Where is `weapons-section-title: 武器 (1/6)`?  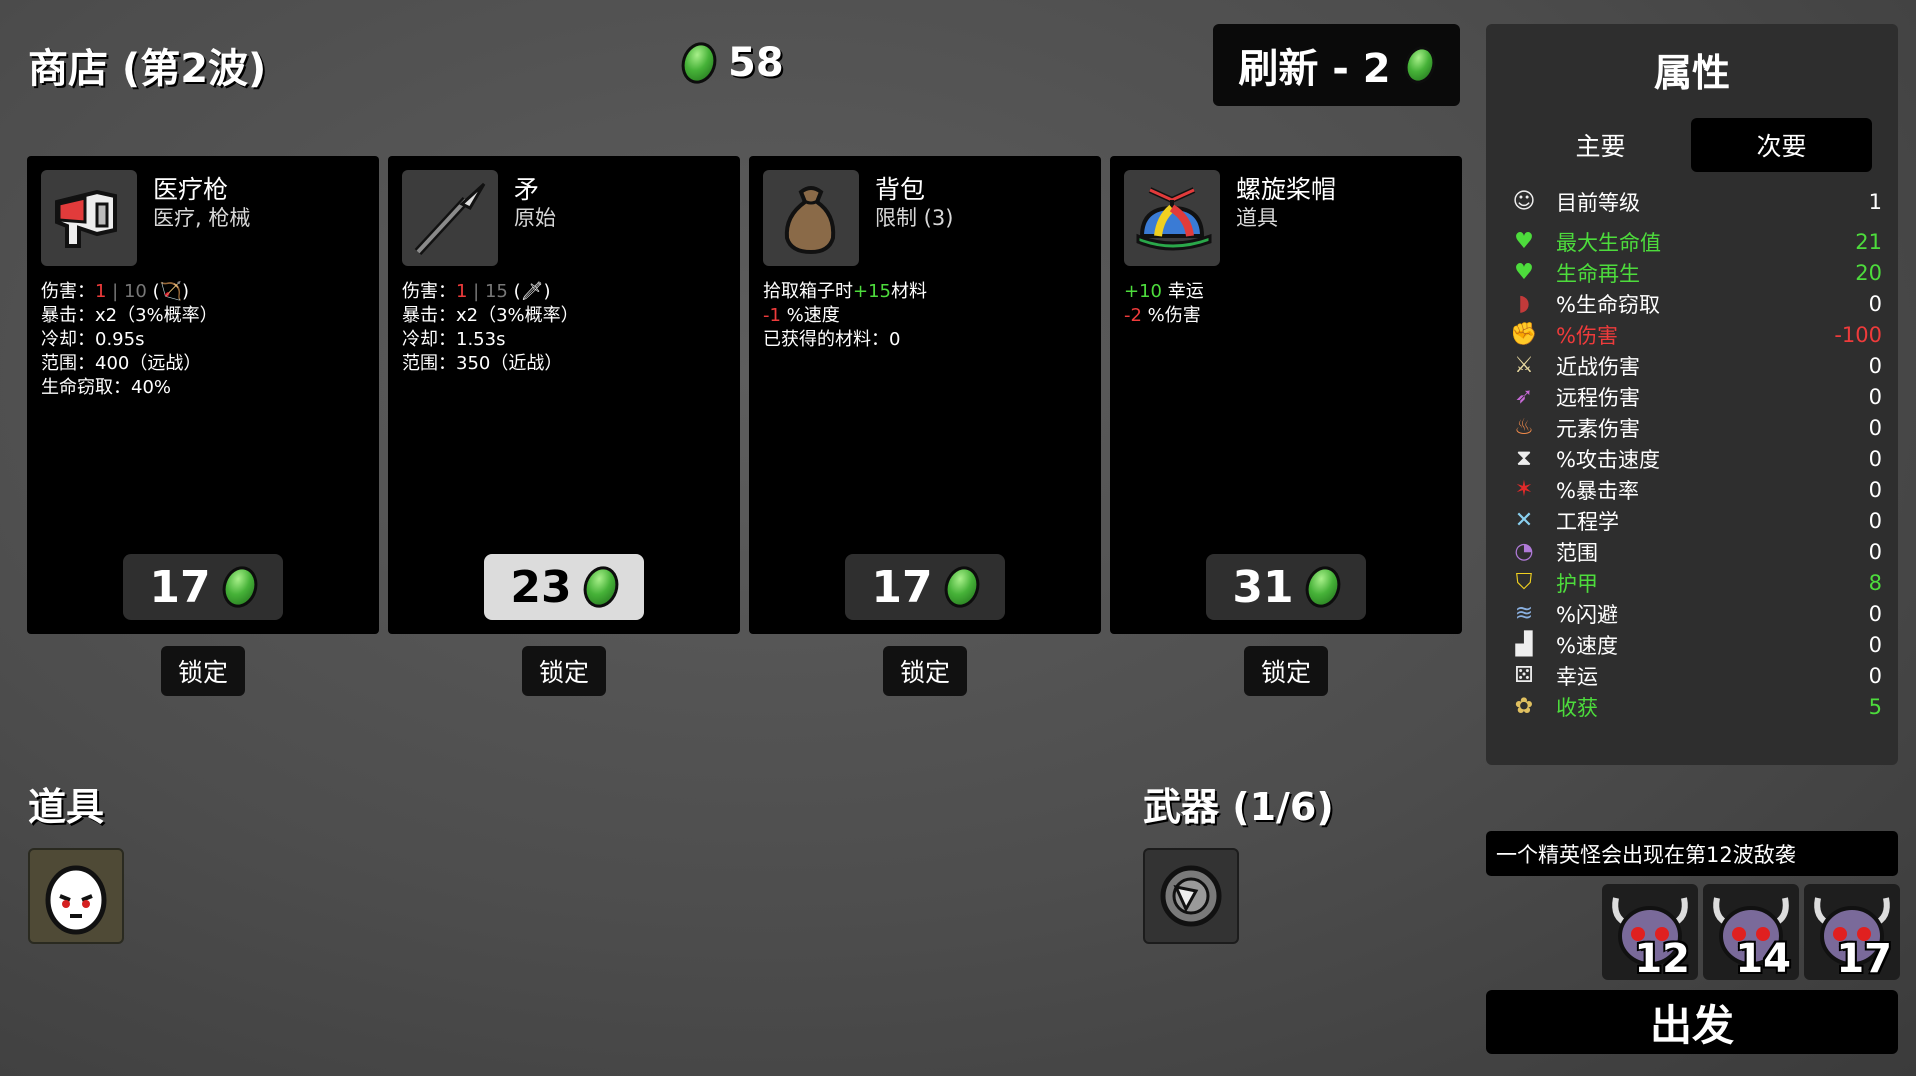
weapons-section-title: 武器 (1/6) is located at coordinates (1238, 807).